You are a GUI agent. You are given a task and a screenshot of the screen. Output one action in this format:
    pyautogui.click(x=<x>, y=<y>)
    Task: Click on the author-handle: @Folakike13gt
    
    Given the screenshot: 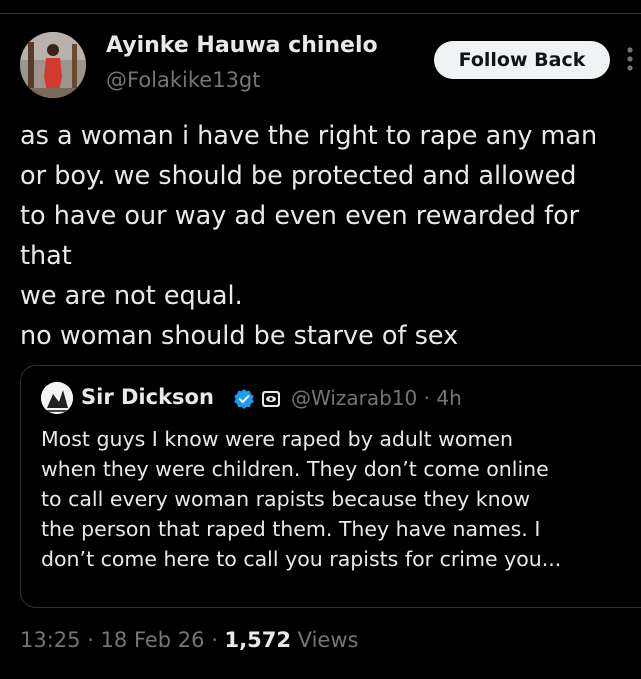 What is the action you would take?
    pyautogui.click(x=183, y=80)
    